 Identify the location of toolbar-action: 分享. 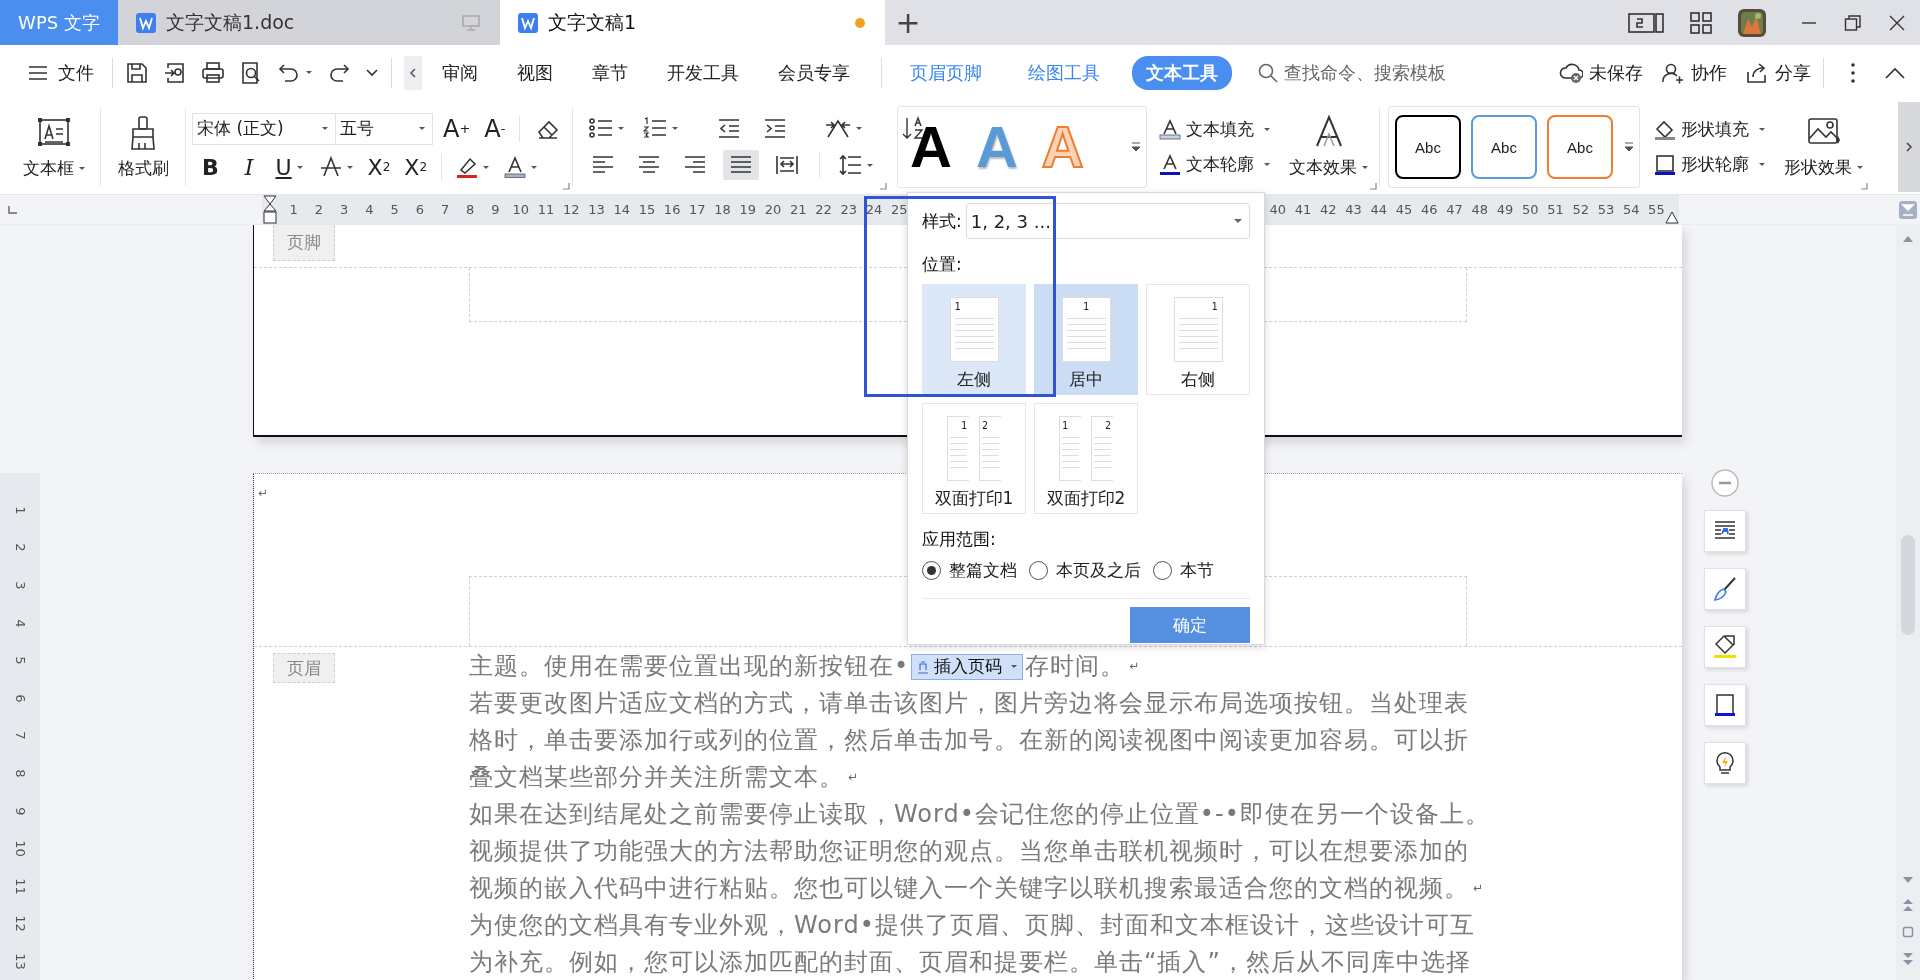
(1778, 72).